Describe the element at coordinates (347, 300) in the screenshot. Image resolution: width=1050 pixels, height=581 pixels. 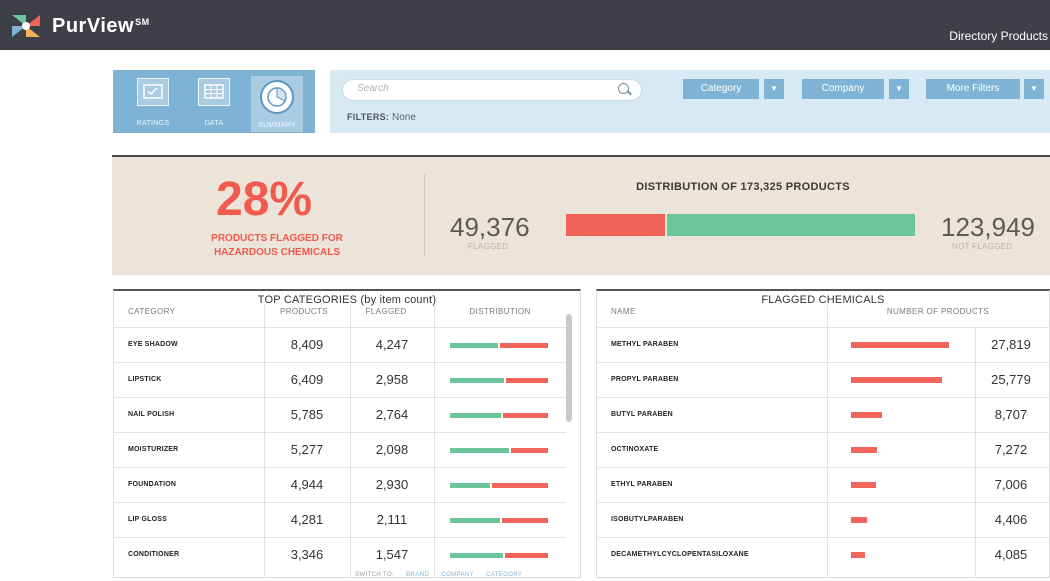
I see `top-categories-title: TOP CATEGORIES (by item count)` at that location.